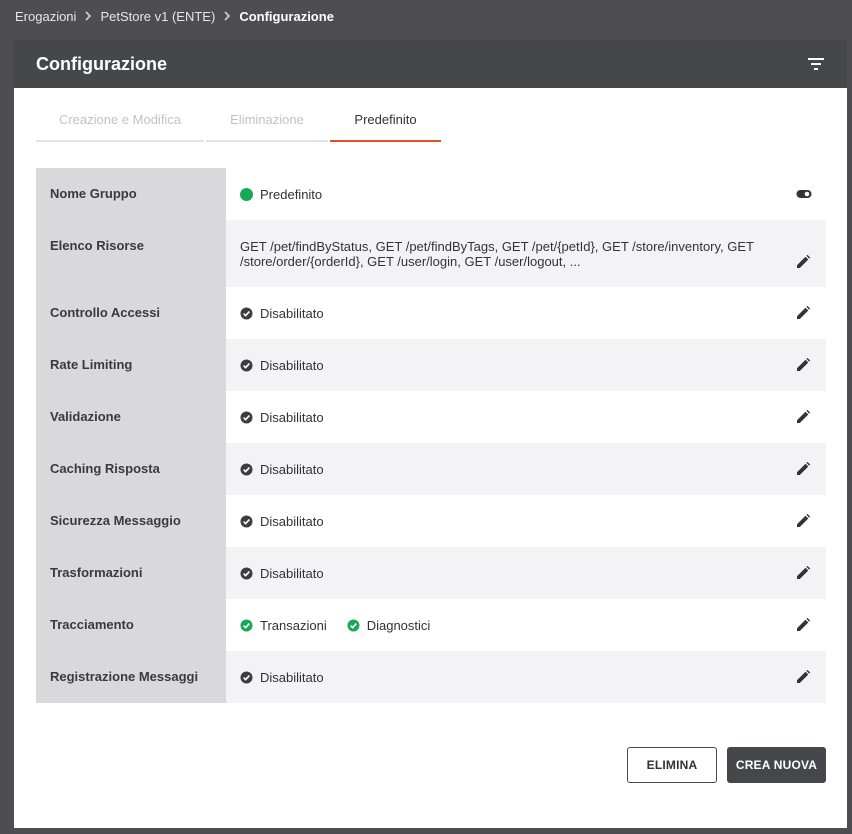 Image resolution: width=852 pixels, height=834 pixels. I want to click on table-row: Rate Limiting Disabilitato, so click(431, 365).